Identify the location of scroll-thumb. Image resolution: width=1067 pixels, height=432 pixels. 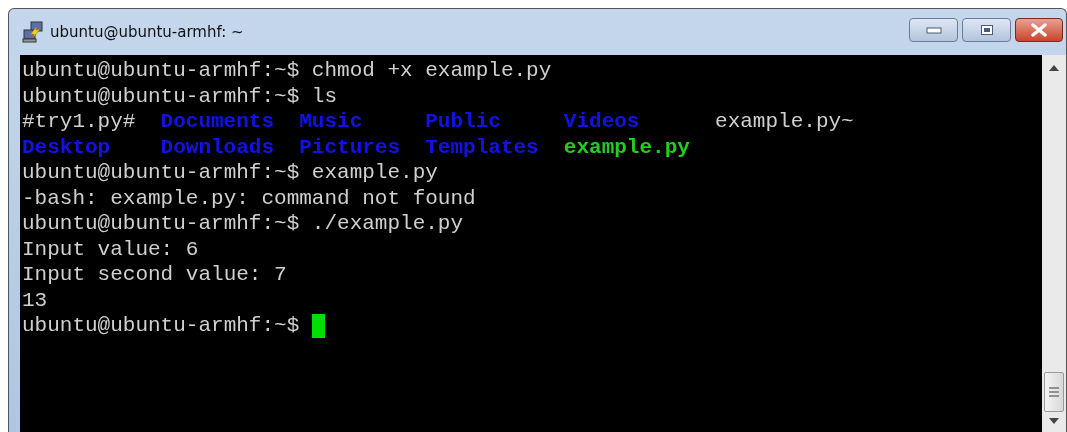
(1054, 392).